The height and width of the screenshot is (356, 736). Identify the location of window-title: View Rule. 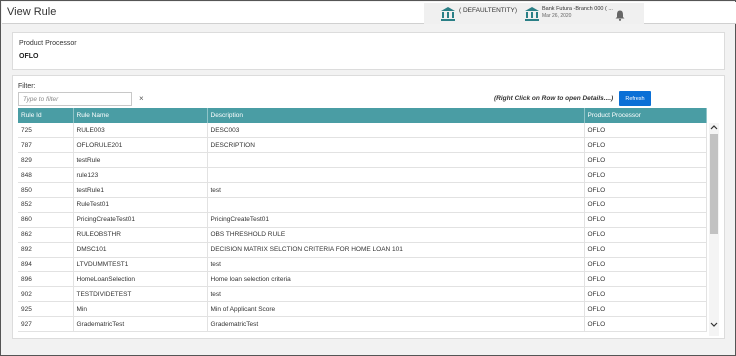
(32, 12).